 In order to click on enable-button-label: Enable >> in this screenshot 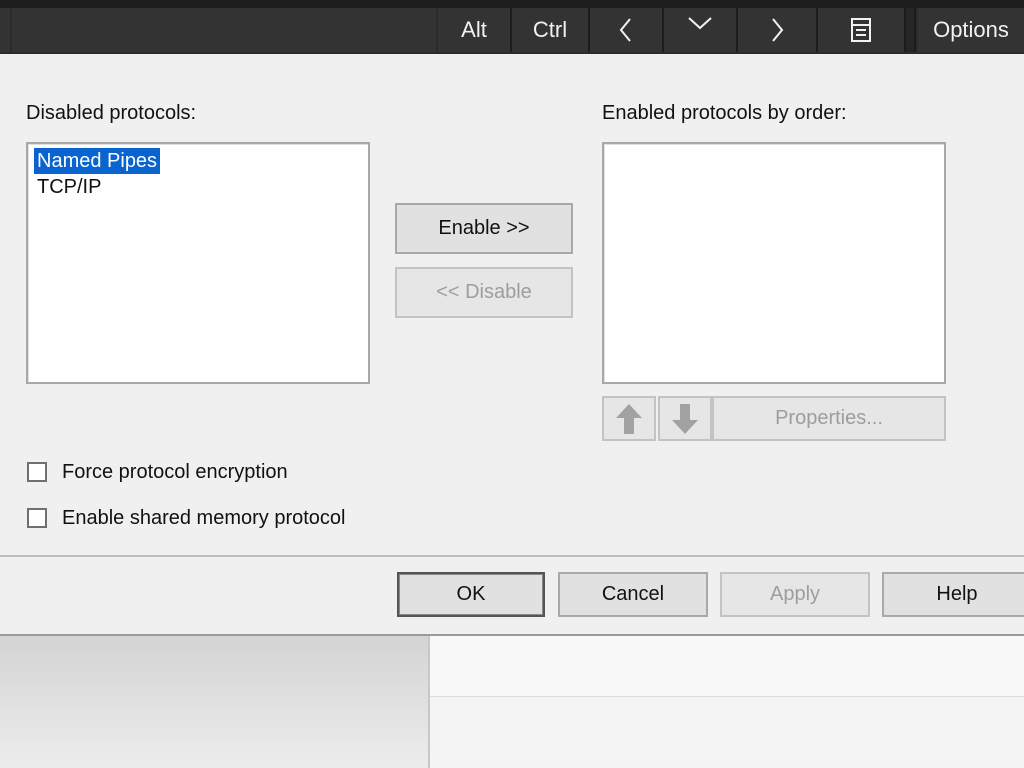, I will do `click(484, 228)`.